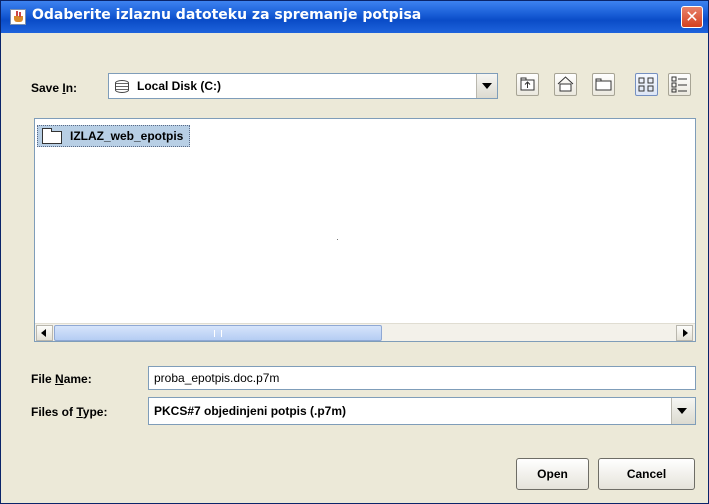 The height and width of the screenshot is (504, 709). I want to click on folder-name: IZLAZ_web_epotpis, so click(127, 136).